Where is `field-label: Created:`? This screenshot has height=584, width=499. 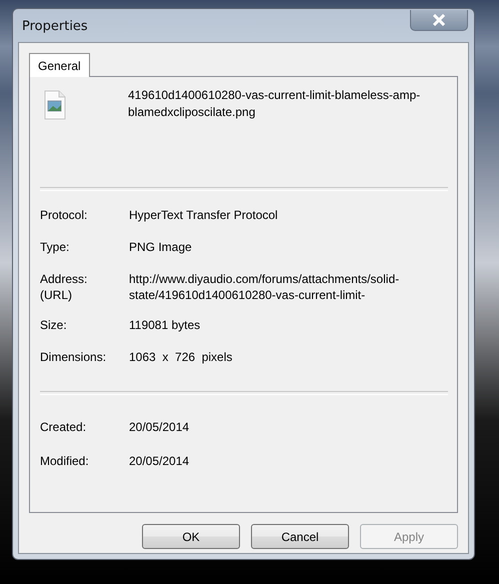
field-label: Created: is located at coordinates (64, 427).